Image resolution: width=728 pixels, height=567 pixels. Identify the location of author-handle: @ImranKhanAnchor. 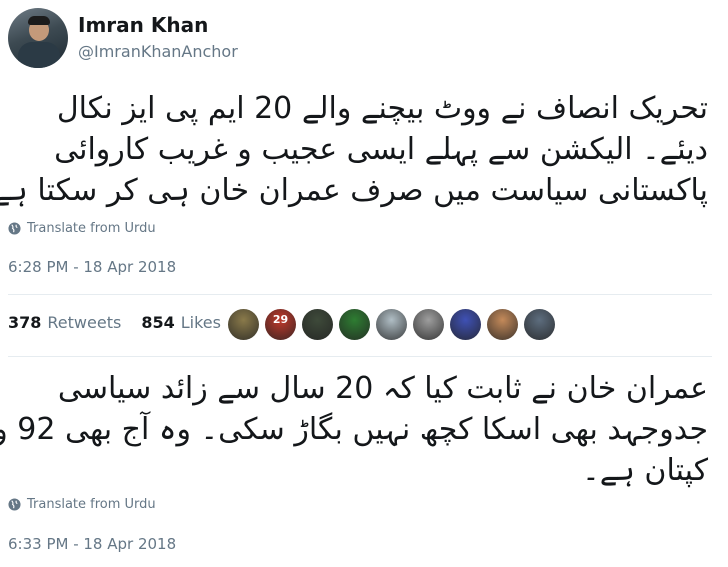
(158, 51).